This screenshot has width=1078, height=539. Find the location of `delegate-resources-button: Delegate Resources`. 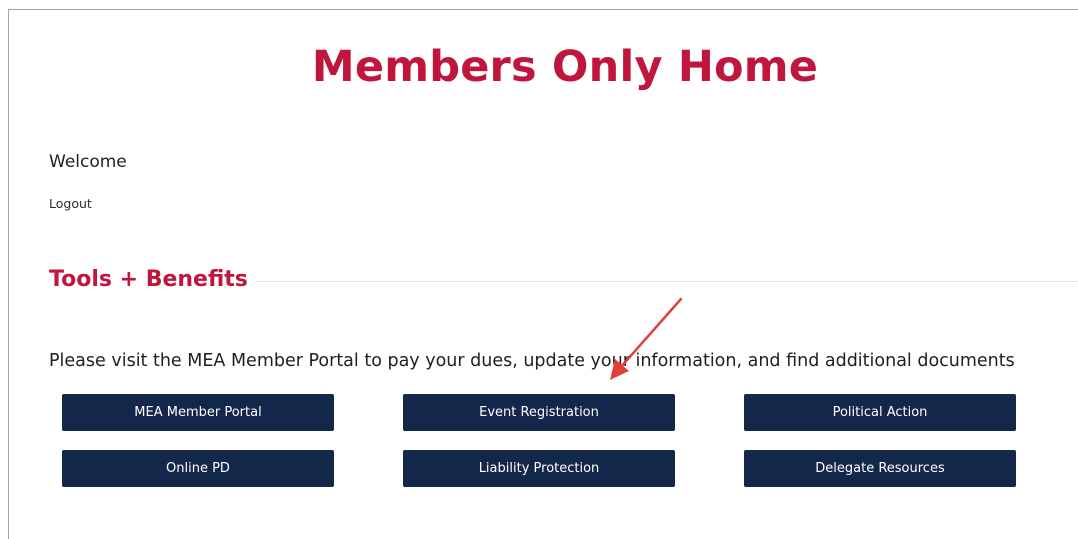

delegate-resources-button: Delegate Resources is located at coordinates (880, 468).